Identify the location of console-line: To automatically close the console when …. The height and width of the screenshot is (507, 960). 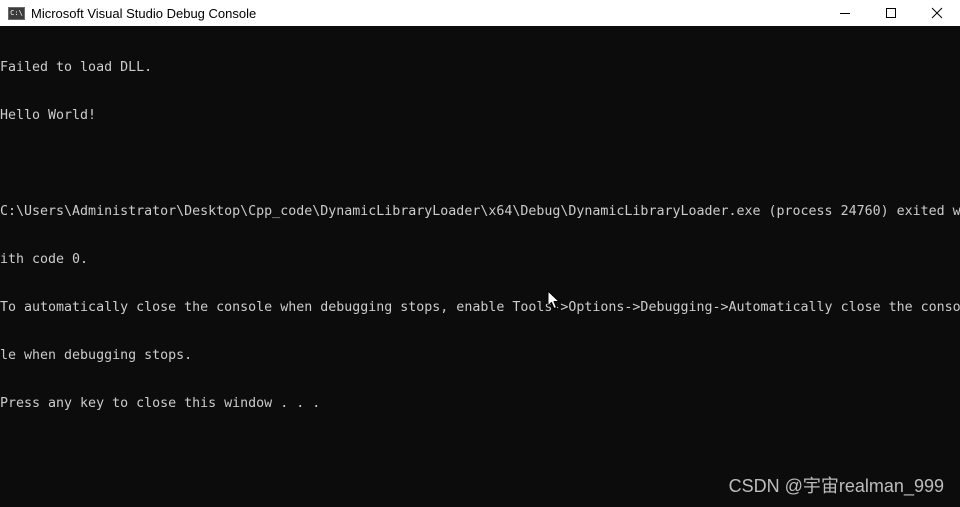
(480, 307).